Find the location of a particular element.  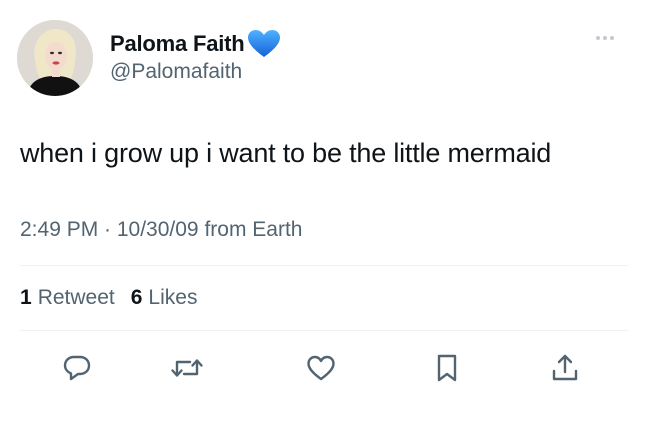

avatar is located at coordinates (55, 58).